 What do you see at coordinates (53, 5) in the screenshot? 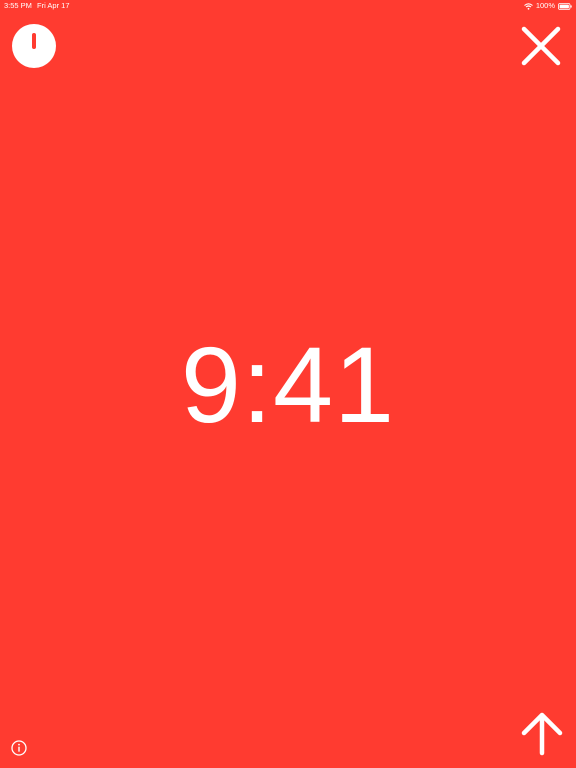
I see `status-date: Fri Apr 17` at bounding box center [53, 5].